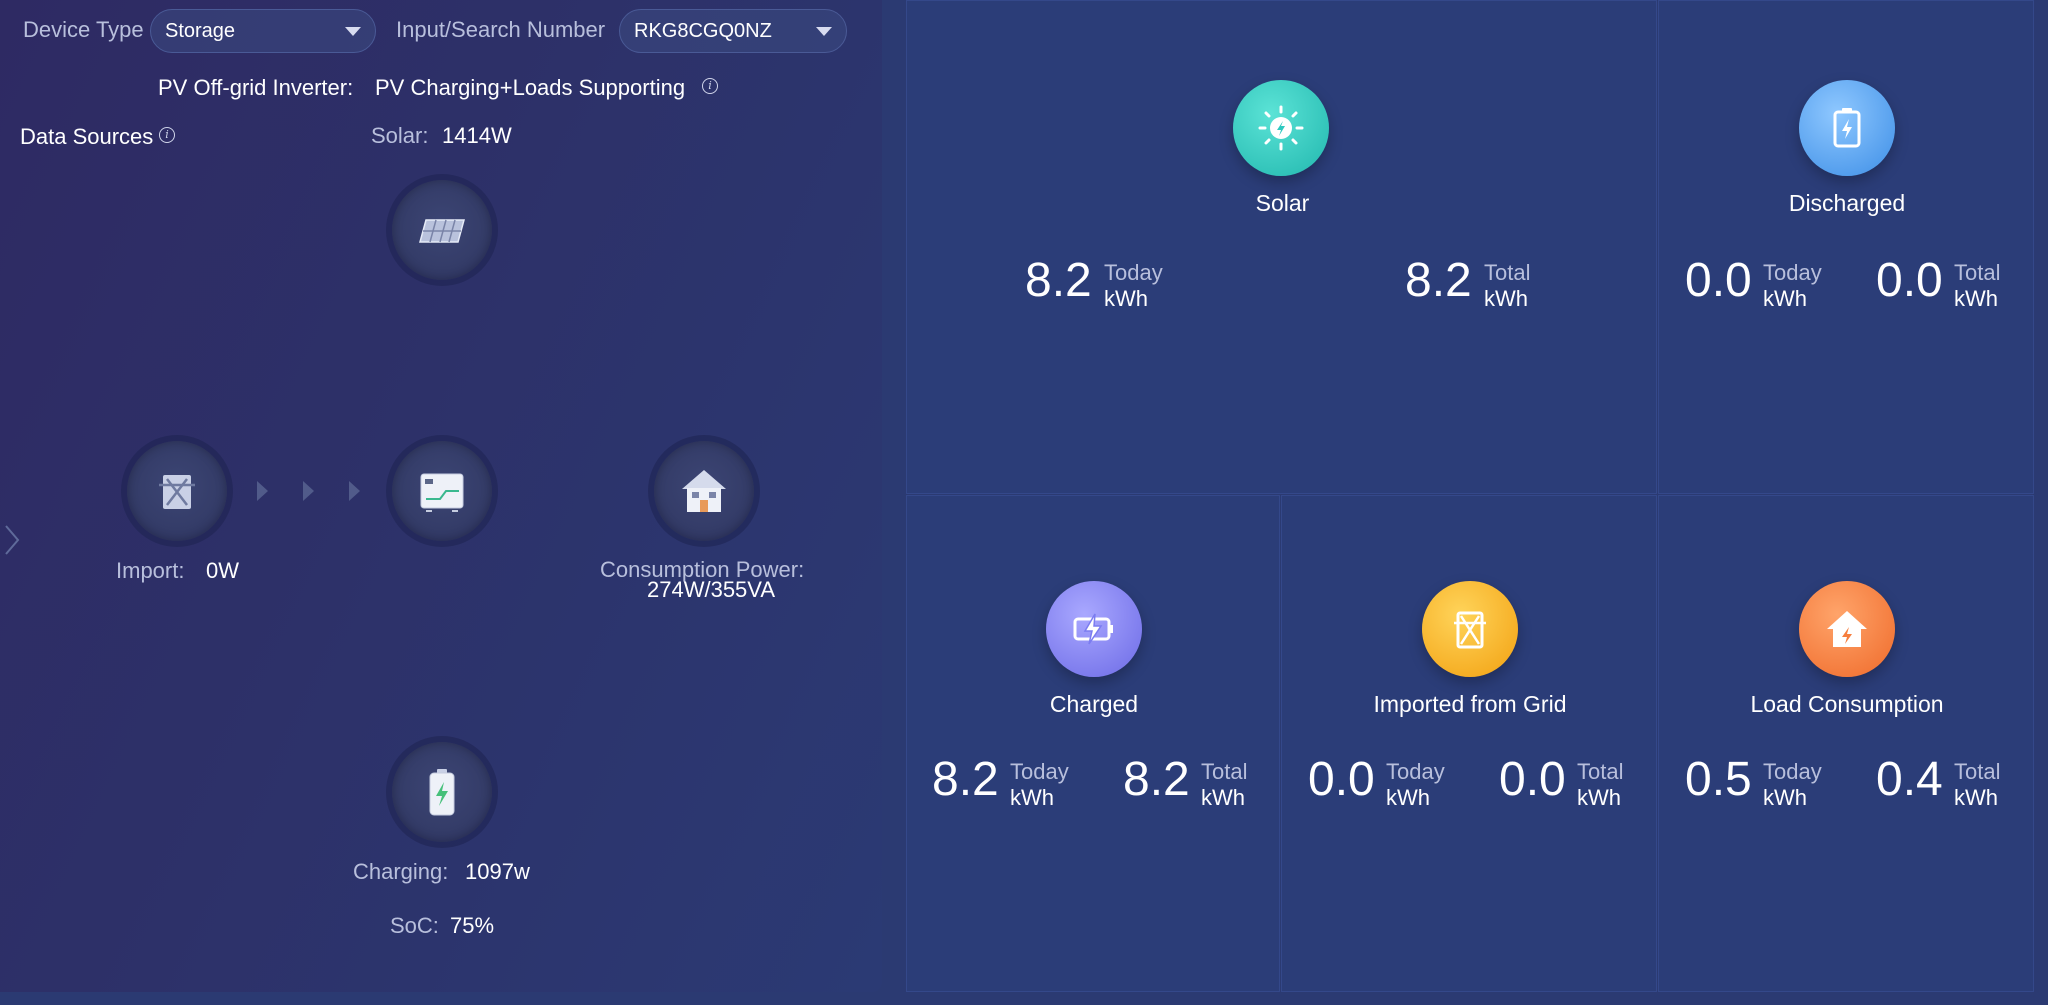  I want to click on load-today-value: 0.5, so click(1718, 779).